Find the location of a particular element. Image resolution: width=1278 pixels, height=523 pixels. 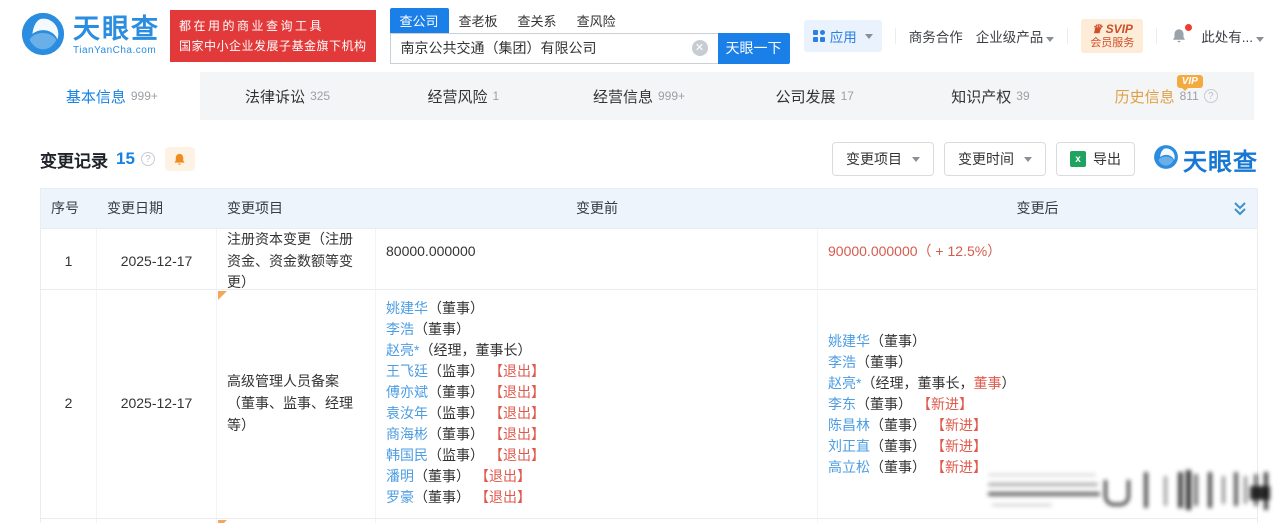

search-tab-relation: 查关系 is located at coordinates (537, 20).